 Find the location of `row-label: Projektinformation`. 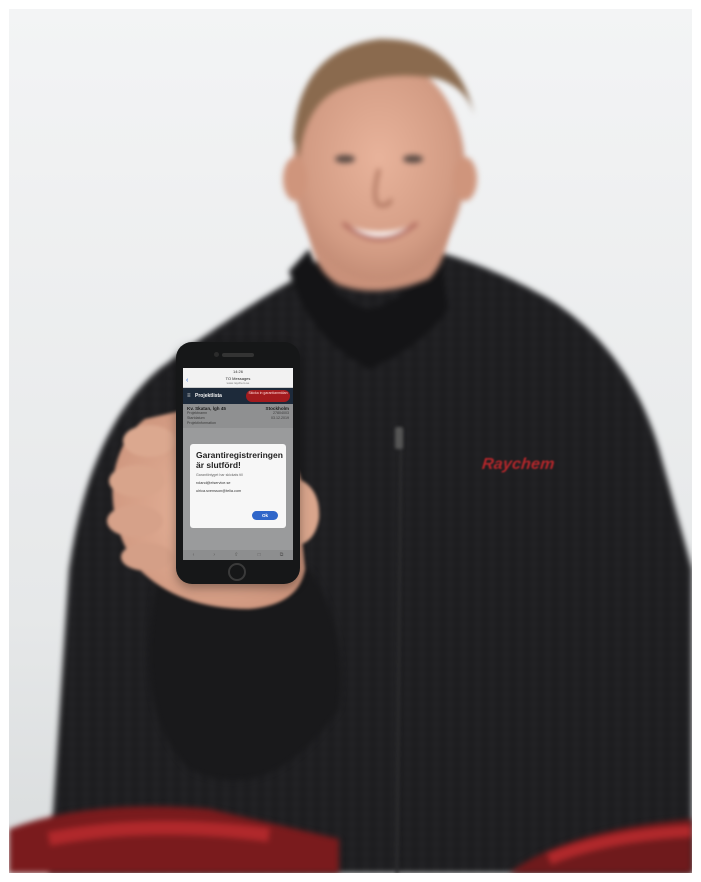

row-label: Projektinformation is located at coordinates (201, 423).